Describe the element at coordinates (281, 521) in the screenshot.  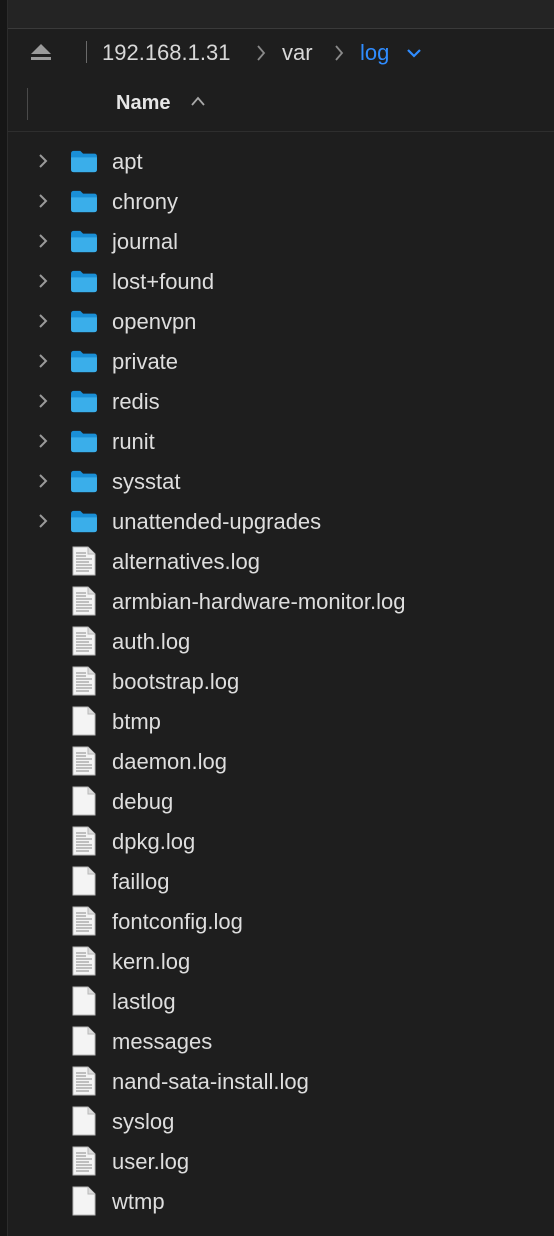
I see `folder-row: unattended-upgrades` at that location.